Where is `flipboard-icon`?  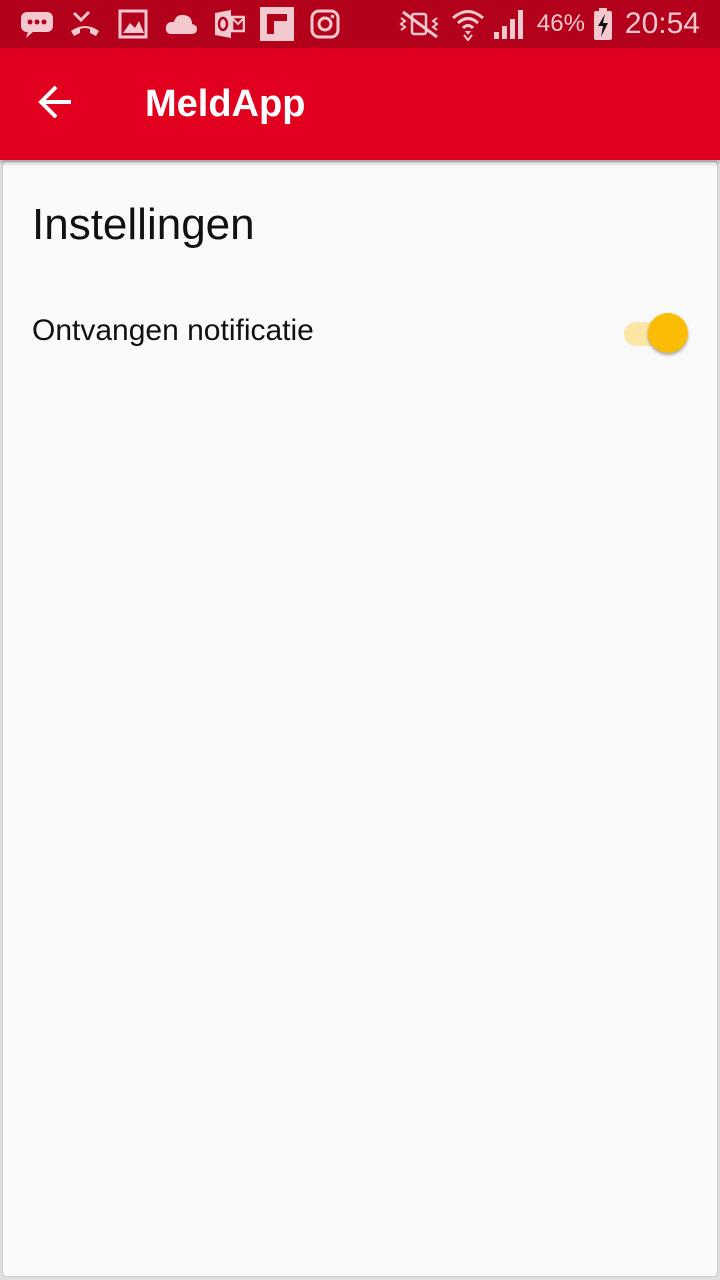 flipboard-icon is located at coordinates (277, 24).